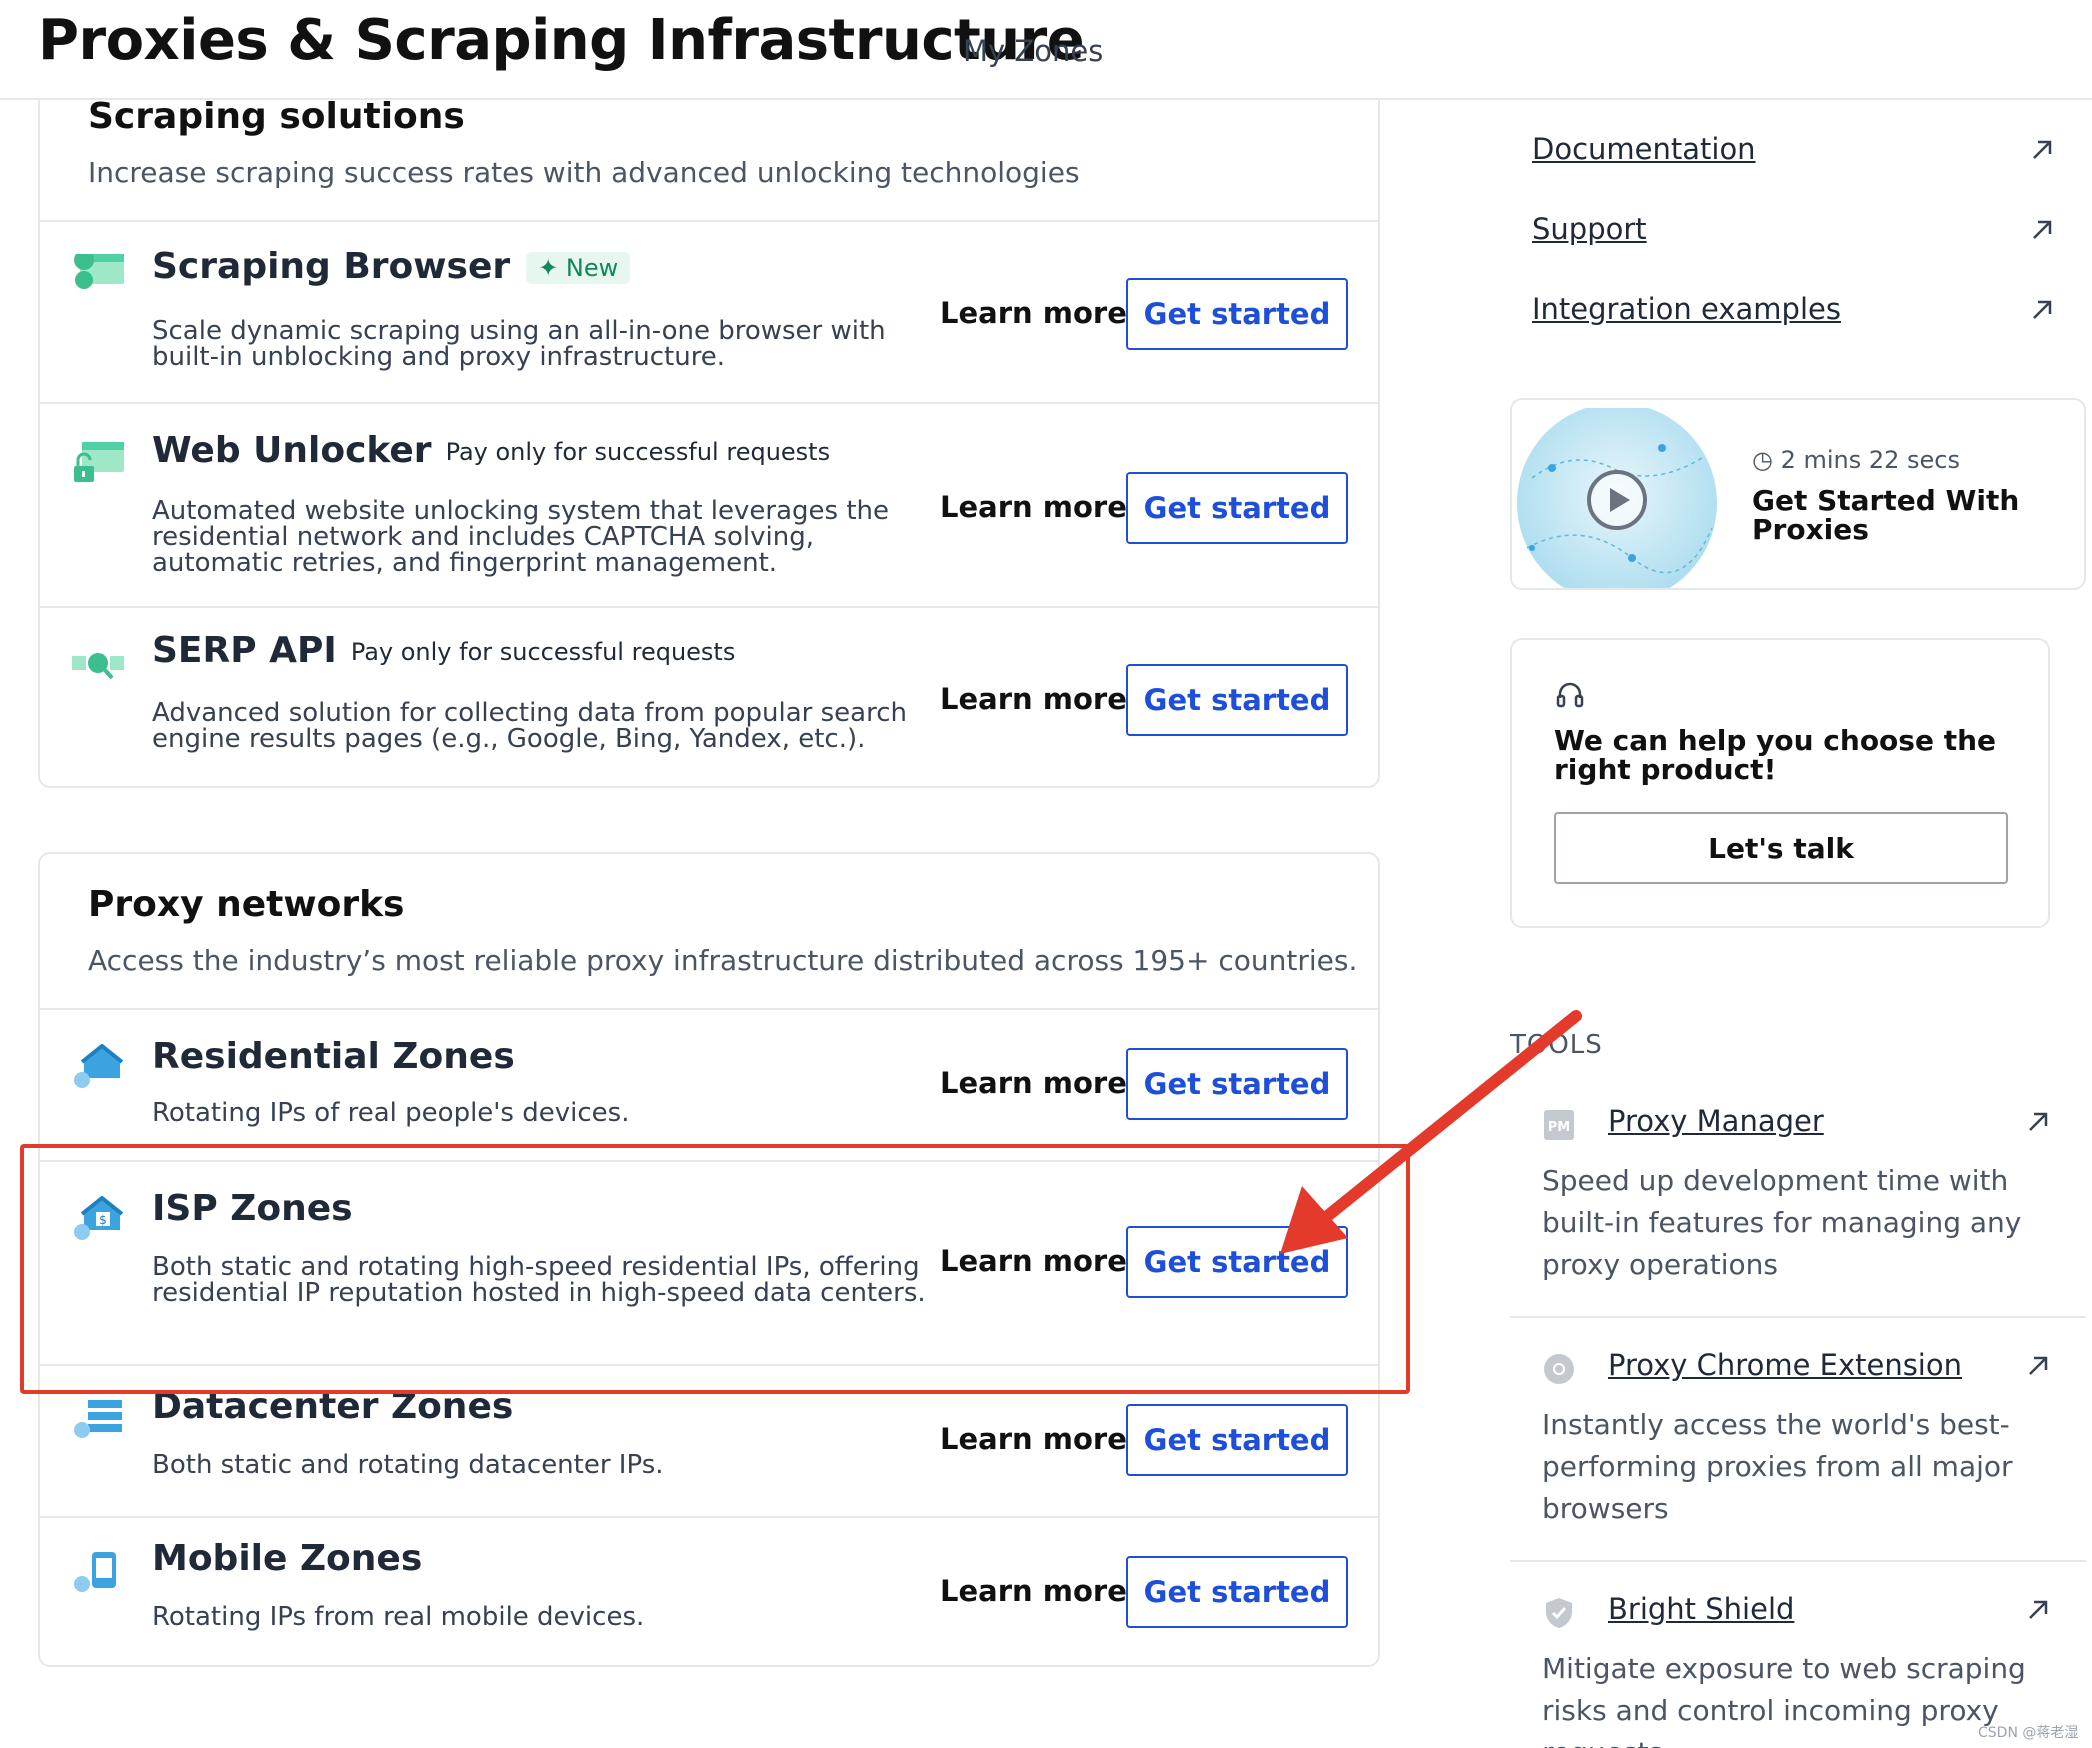  Describe the element at coordinates (1556, 1045) in the screenshot. I see `tools-label: TOOLS` at that location.